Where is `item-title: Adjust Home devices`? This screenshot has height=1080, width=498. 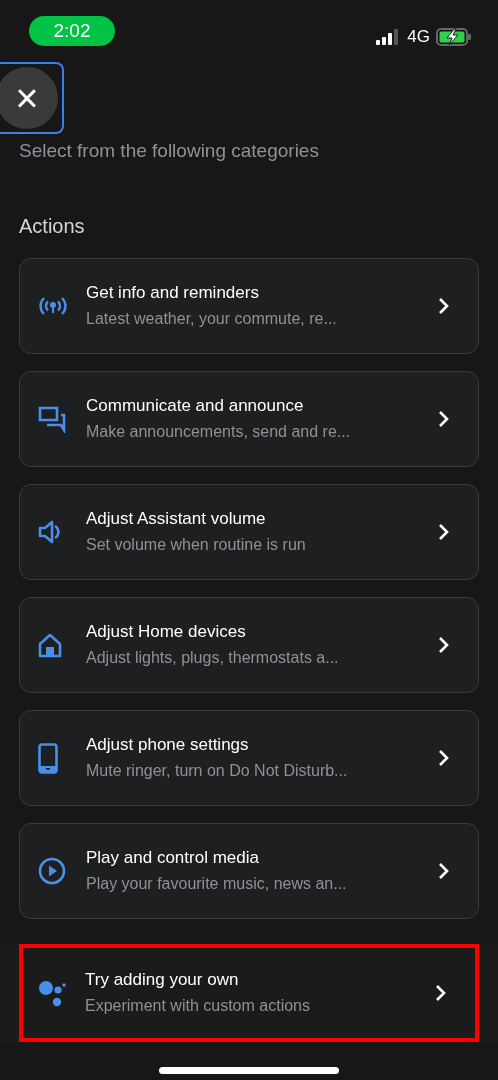
item-title: Adjust Home devices is located at coordinates (166, 632).